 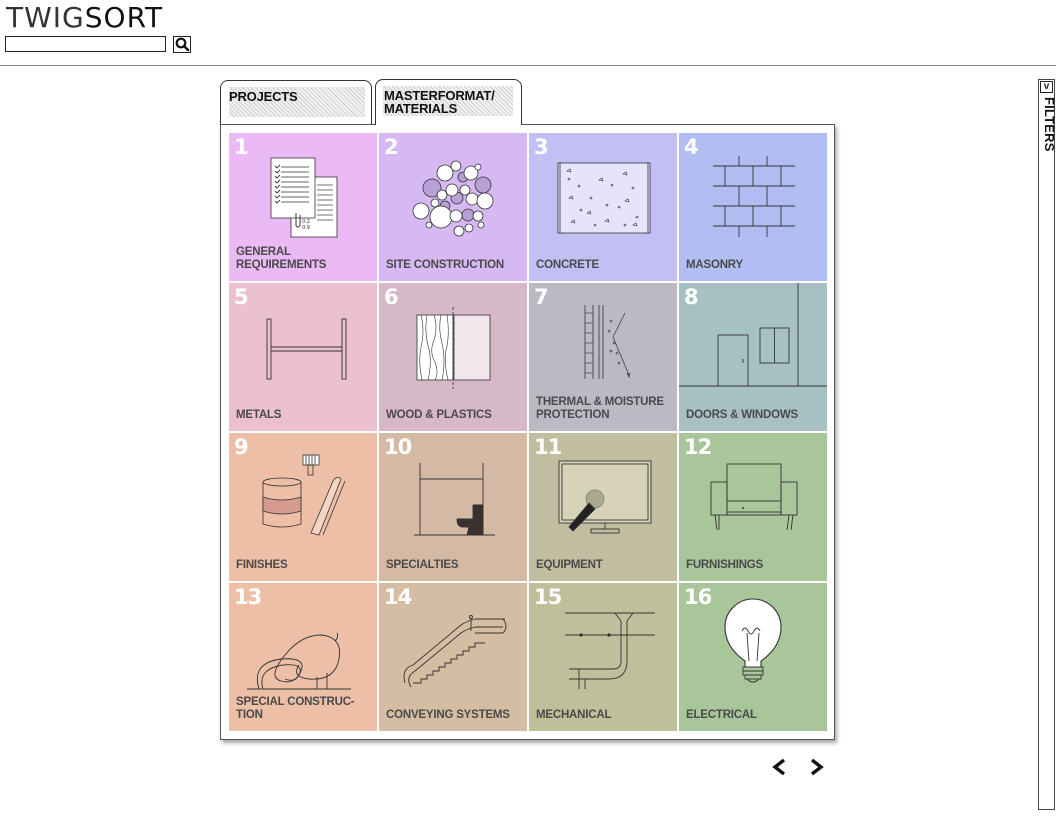 I want to click on tile-label: WOOD & PLASTICS, so click(x=439, y=414).